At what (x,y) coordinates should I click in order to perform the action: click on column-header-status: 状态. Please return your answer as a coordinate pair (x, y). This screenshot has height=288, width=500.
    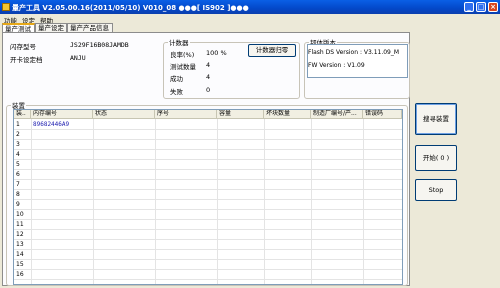
    Looking at the image, I should click on (124, 114).